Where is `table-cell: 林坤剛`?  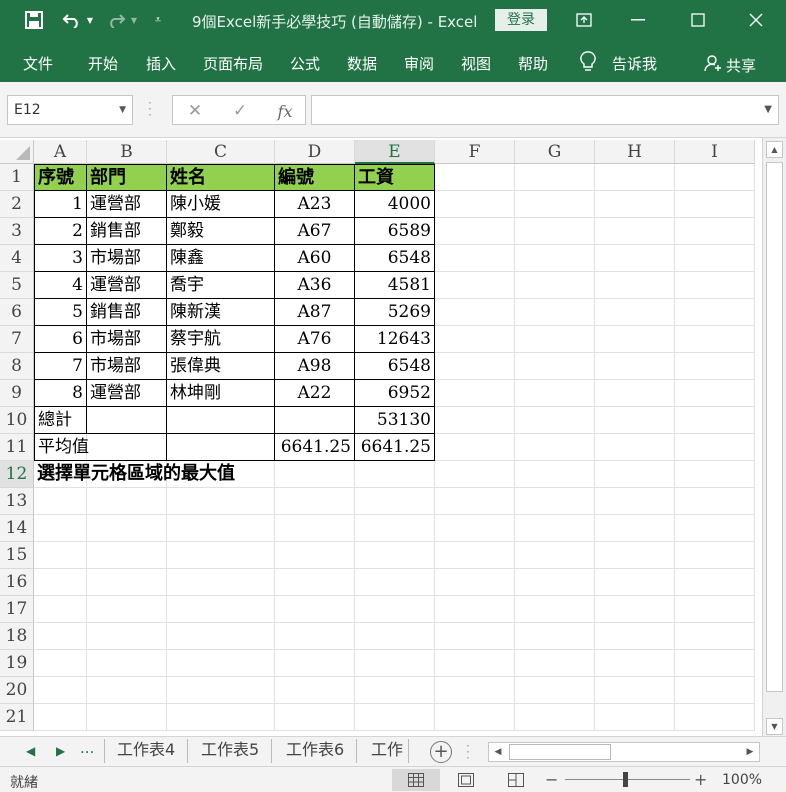
table-cell: 林坤剛 is located at coordinates (221, 393).